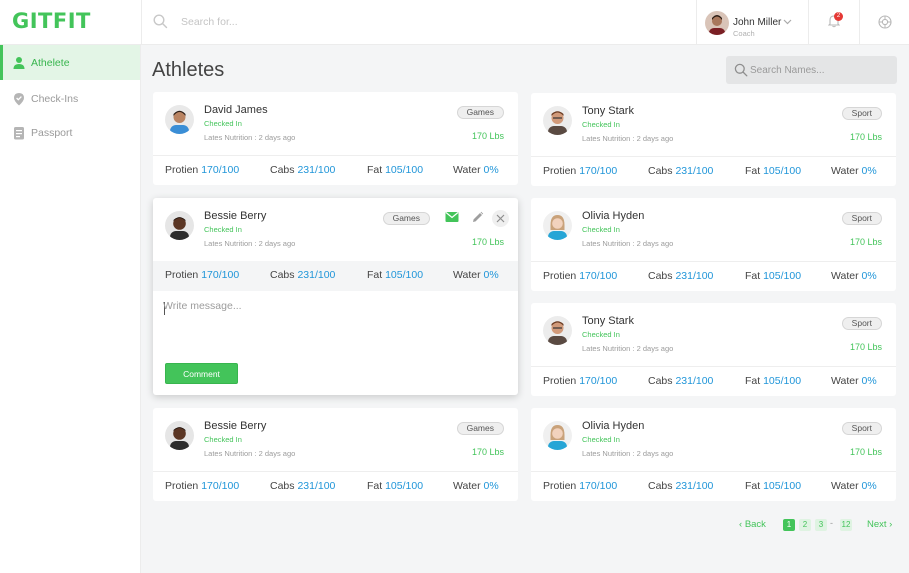 This screenshot has width=909, height=573. Describe the element at coordinates (820, 70) in the screenshot. I see `name-search-input` at that location.